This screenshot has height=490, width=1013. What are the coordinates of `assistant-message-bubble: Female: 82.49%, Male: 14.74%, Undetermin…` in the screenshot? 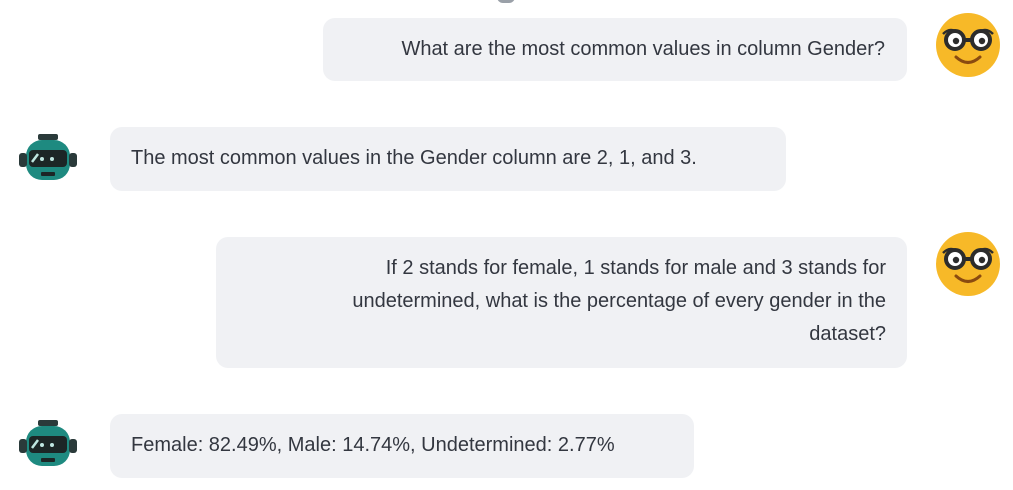 It's located at (402, 446).